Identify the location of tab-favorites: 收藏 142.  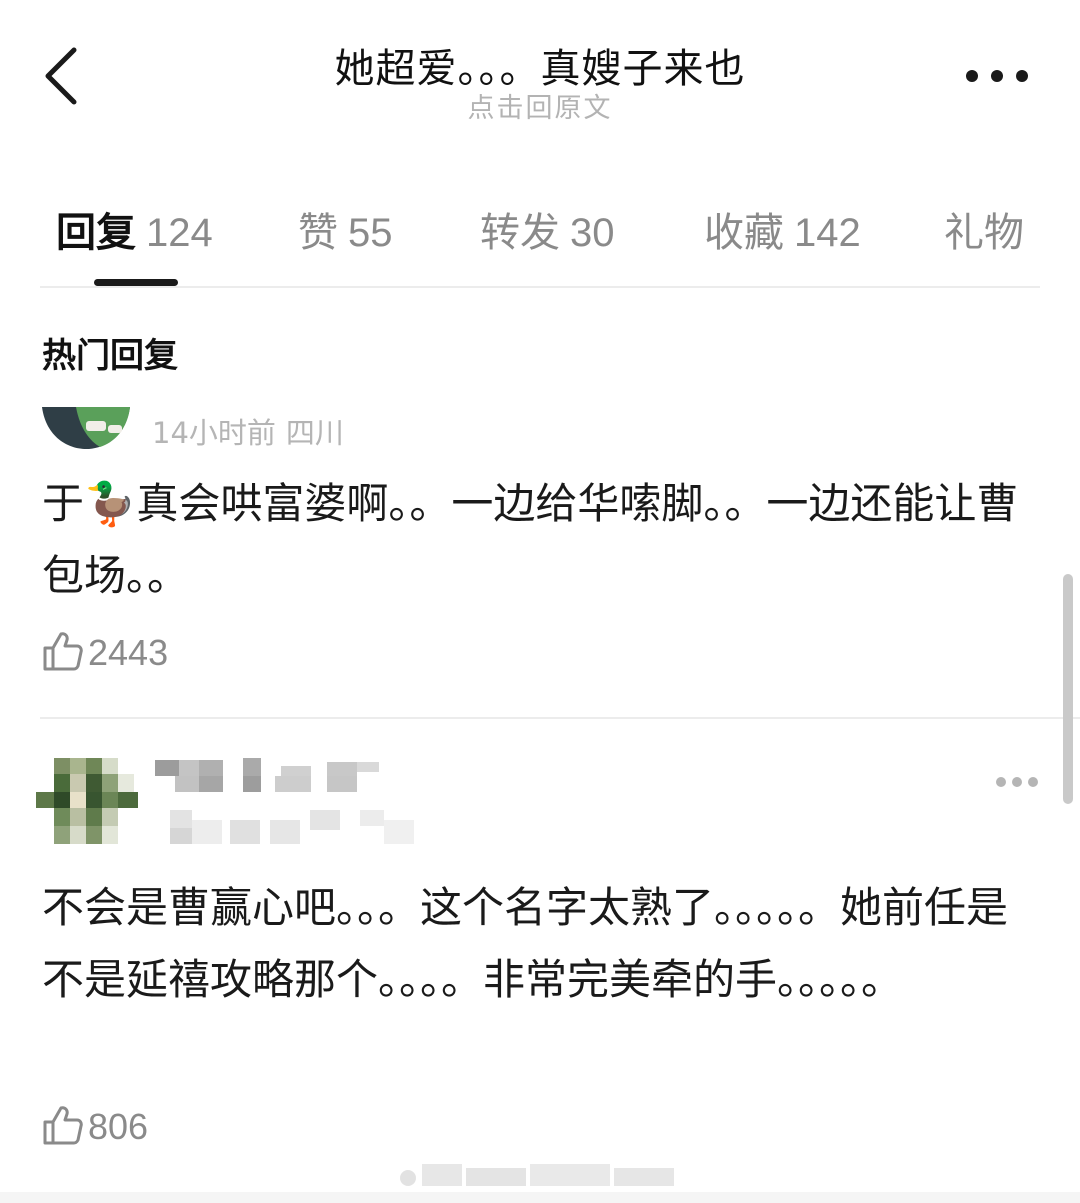
(782, 229).